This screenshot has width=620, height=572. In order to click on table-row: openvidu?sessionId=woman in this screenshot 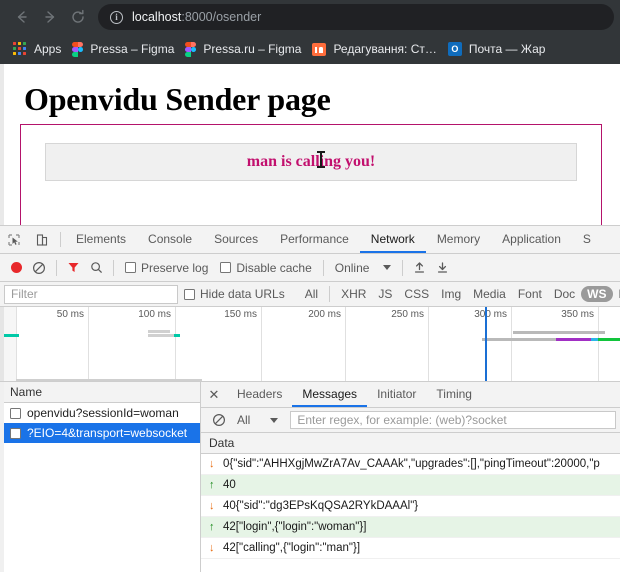, I will do `click(100, 413)`.